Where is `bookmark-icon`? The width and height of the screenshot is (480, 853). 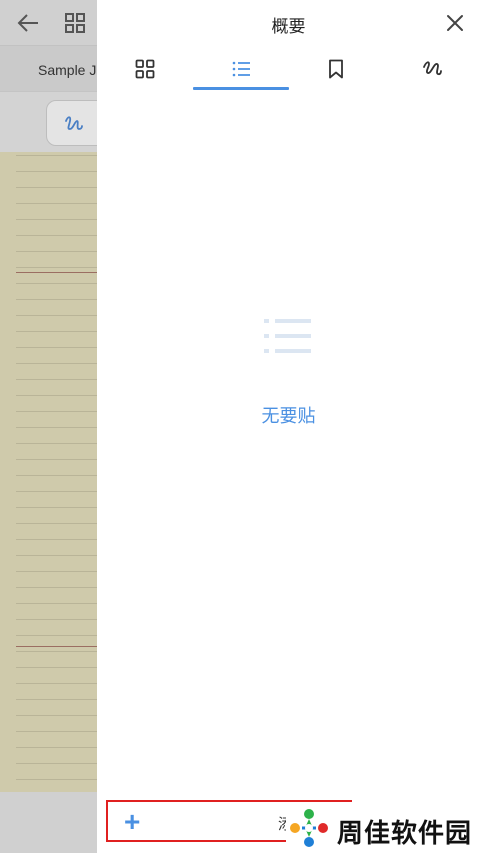
bookmark-icon is located at coordinates (336, 69).